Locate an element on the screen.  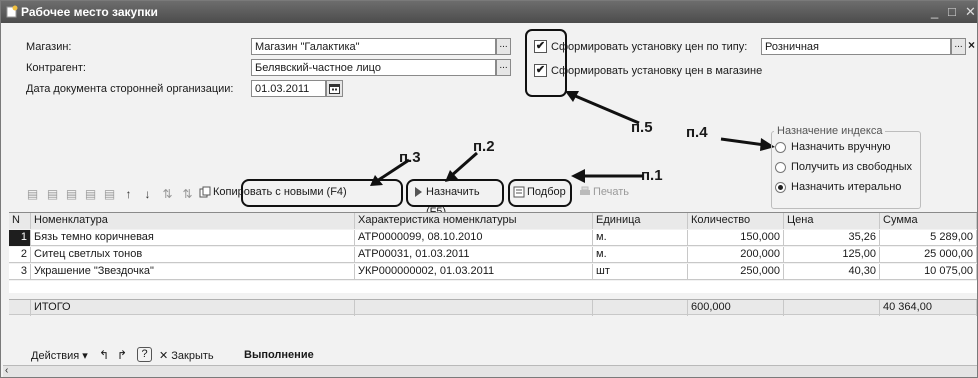
sort-asc-icon: ⇅ is located at coordinates (167, 194).